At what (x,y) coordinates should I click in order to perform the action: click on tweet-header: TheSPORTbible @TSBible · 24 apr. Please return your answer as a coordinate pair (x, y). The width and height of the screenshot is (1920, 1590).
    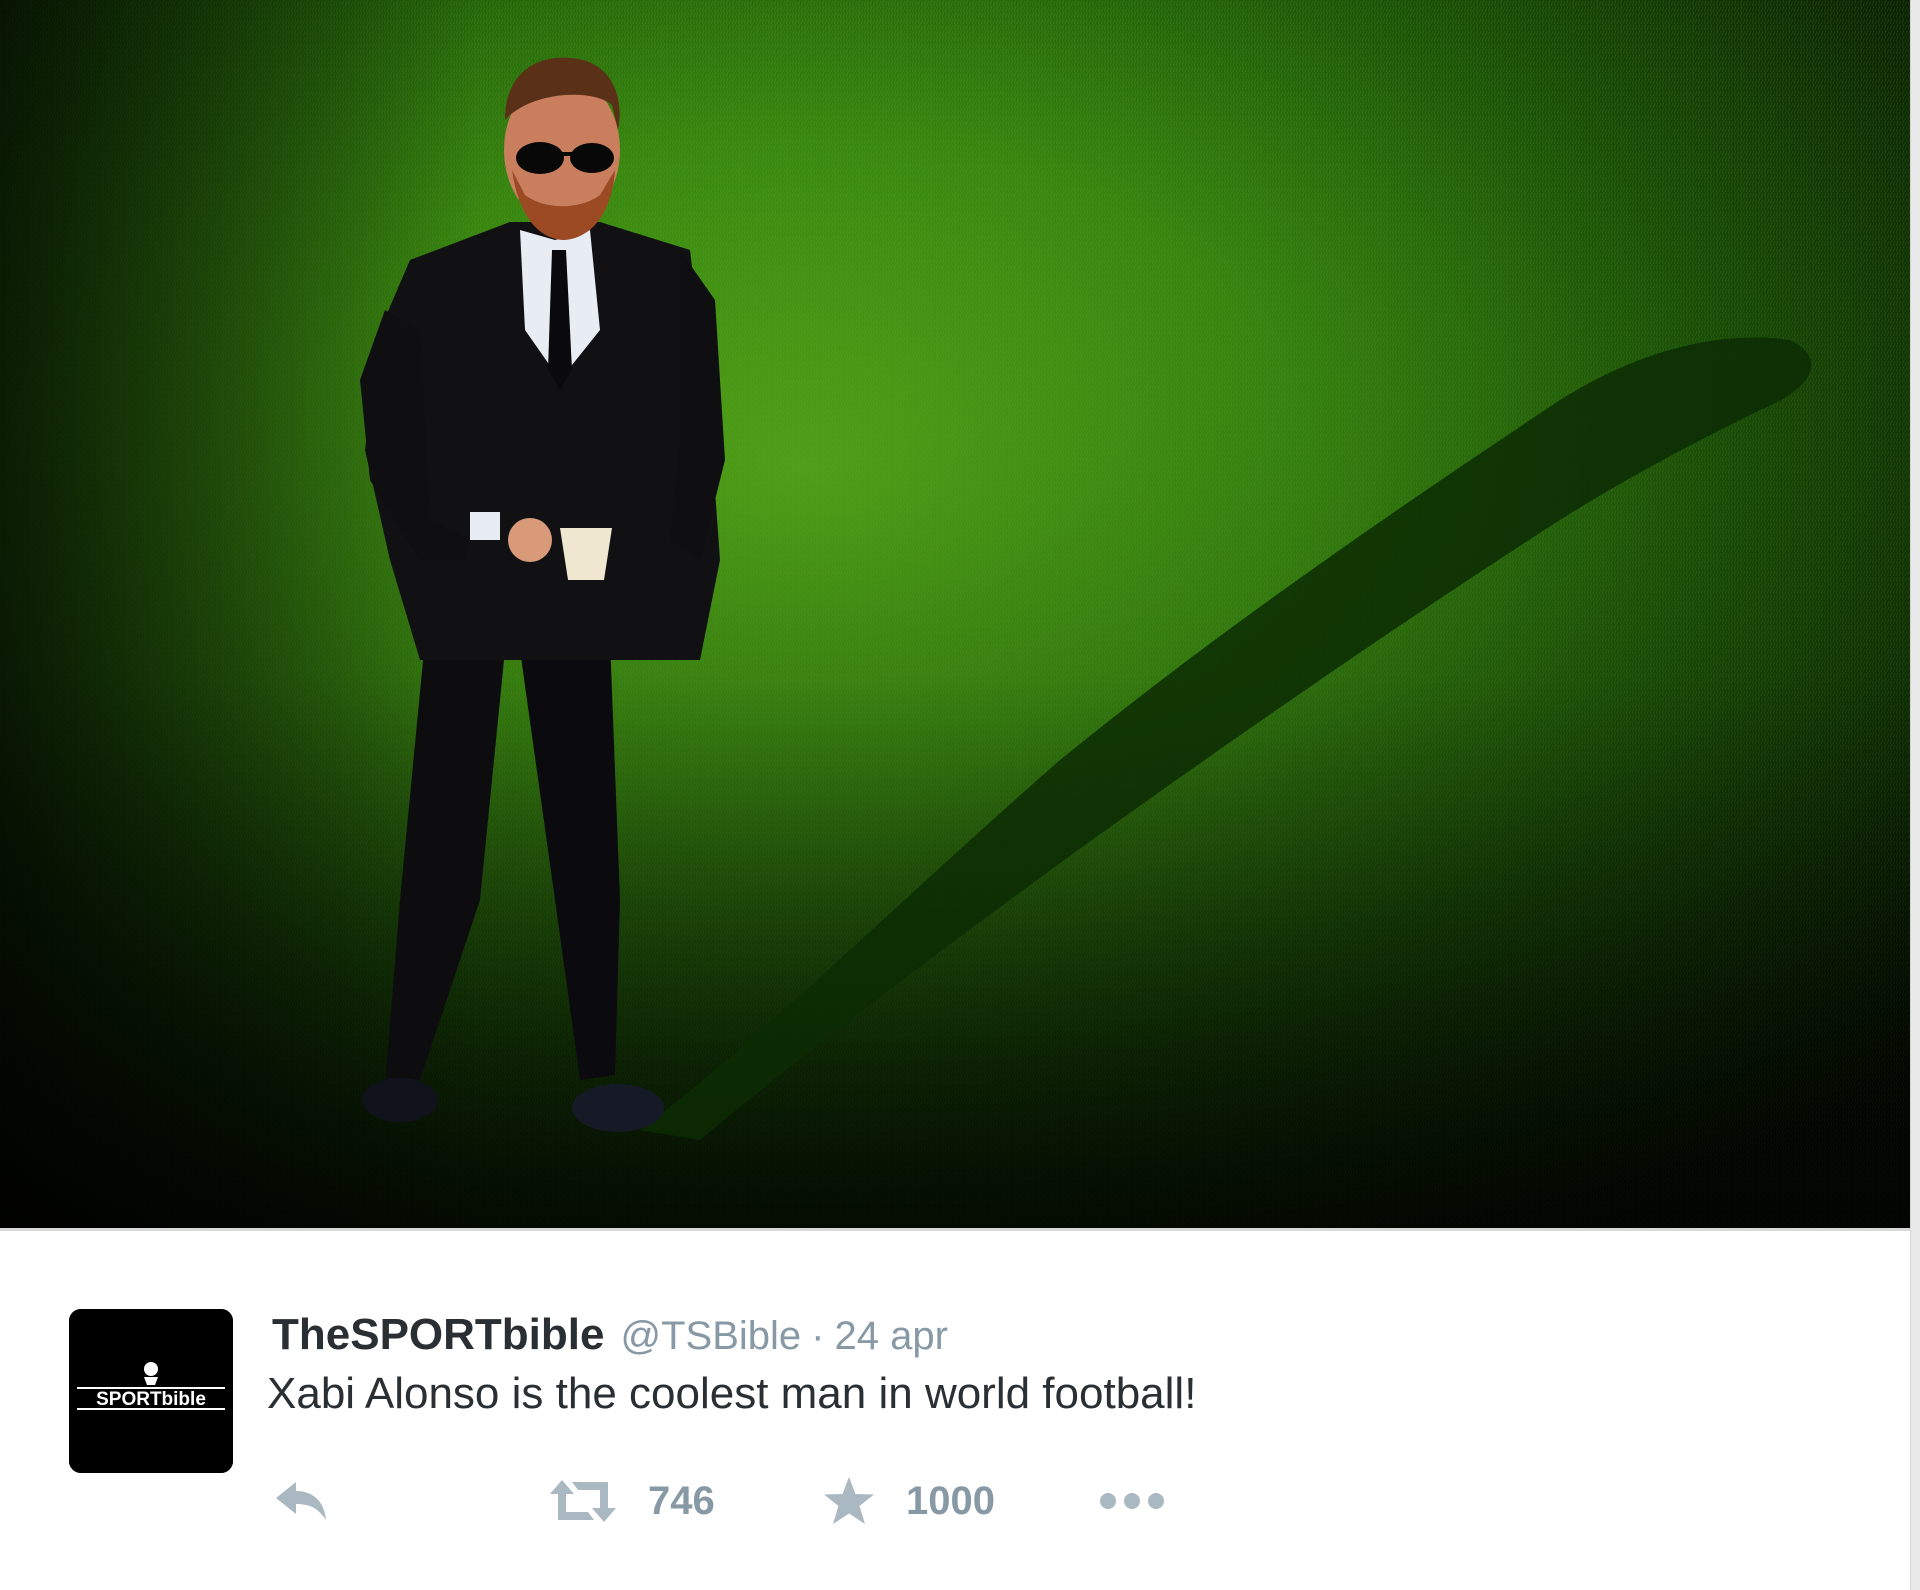
    Looking at the image, I should click on (610, 1340).